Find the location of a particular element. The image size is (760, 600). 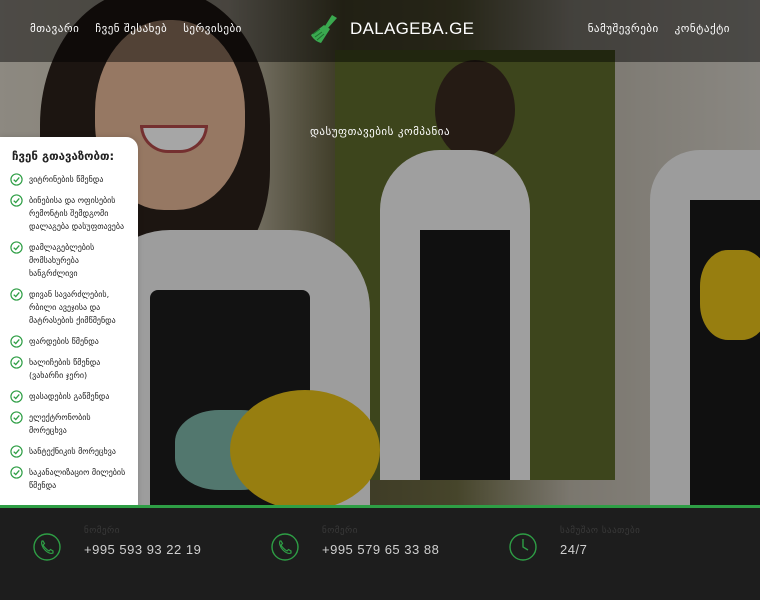

service-item: დამლაგებლების მომსახურება ხანგრძლივი is located at coordinates (69, 260).